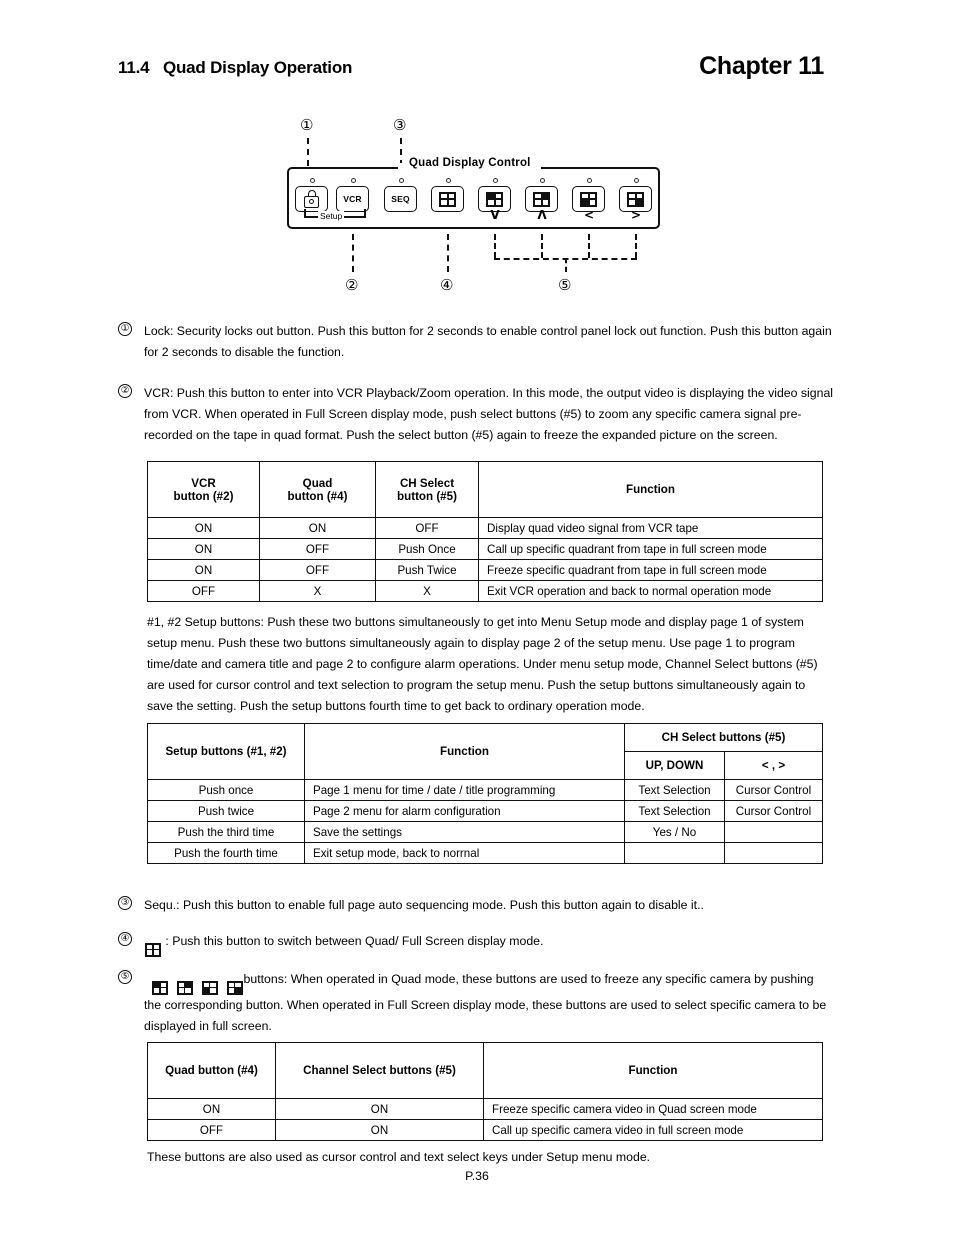  What do you see at coordinates (674, 832) in the screenshot?
I see `cell-up-down: Yes / No` at bounding box center [674, 832].